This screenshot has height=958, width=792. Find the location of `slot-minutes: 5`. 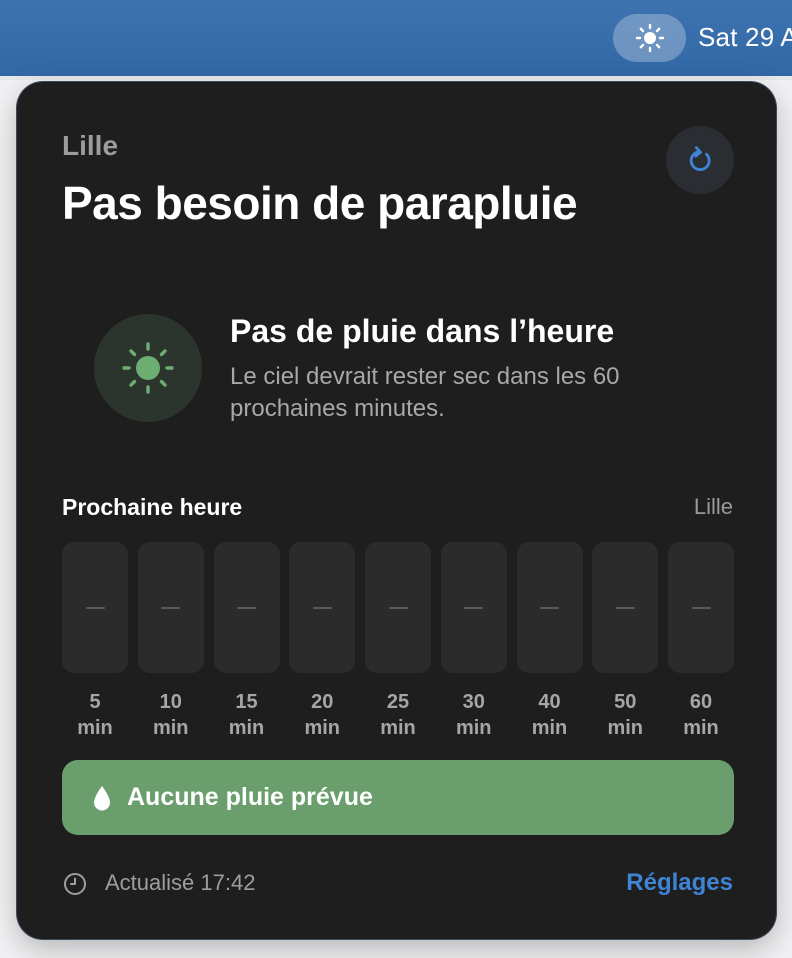

slot-minutes: 5 is located at coordinates (95, 702).